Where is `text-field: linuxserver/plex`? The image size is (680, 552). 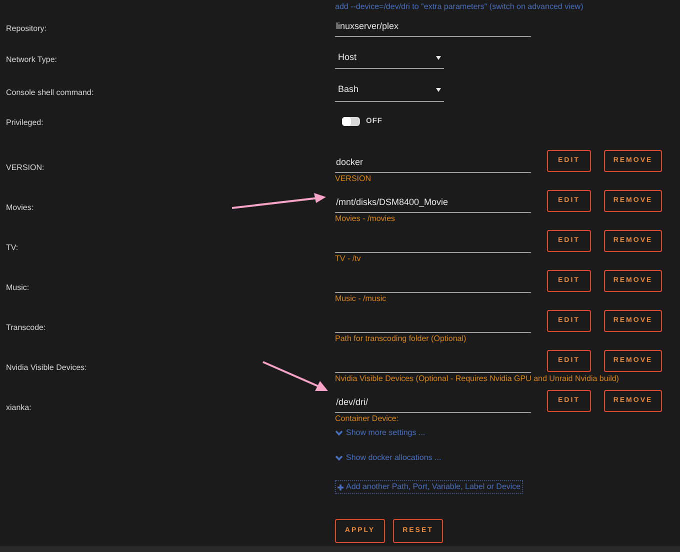
text-field: linuxserver/plex is located at coordinates (433, 27).